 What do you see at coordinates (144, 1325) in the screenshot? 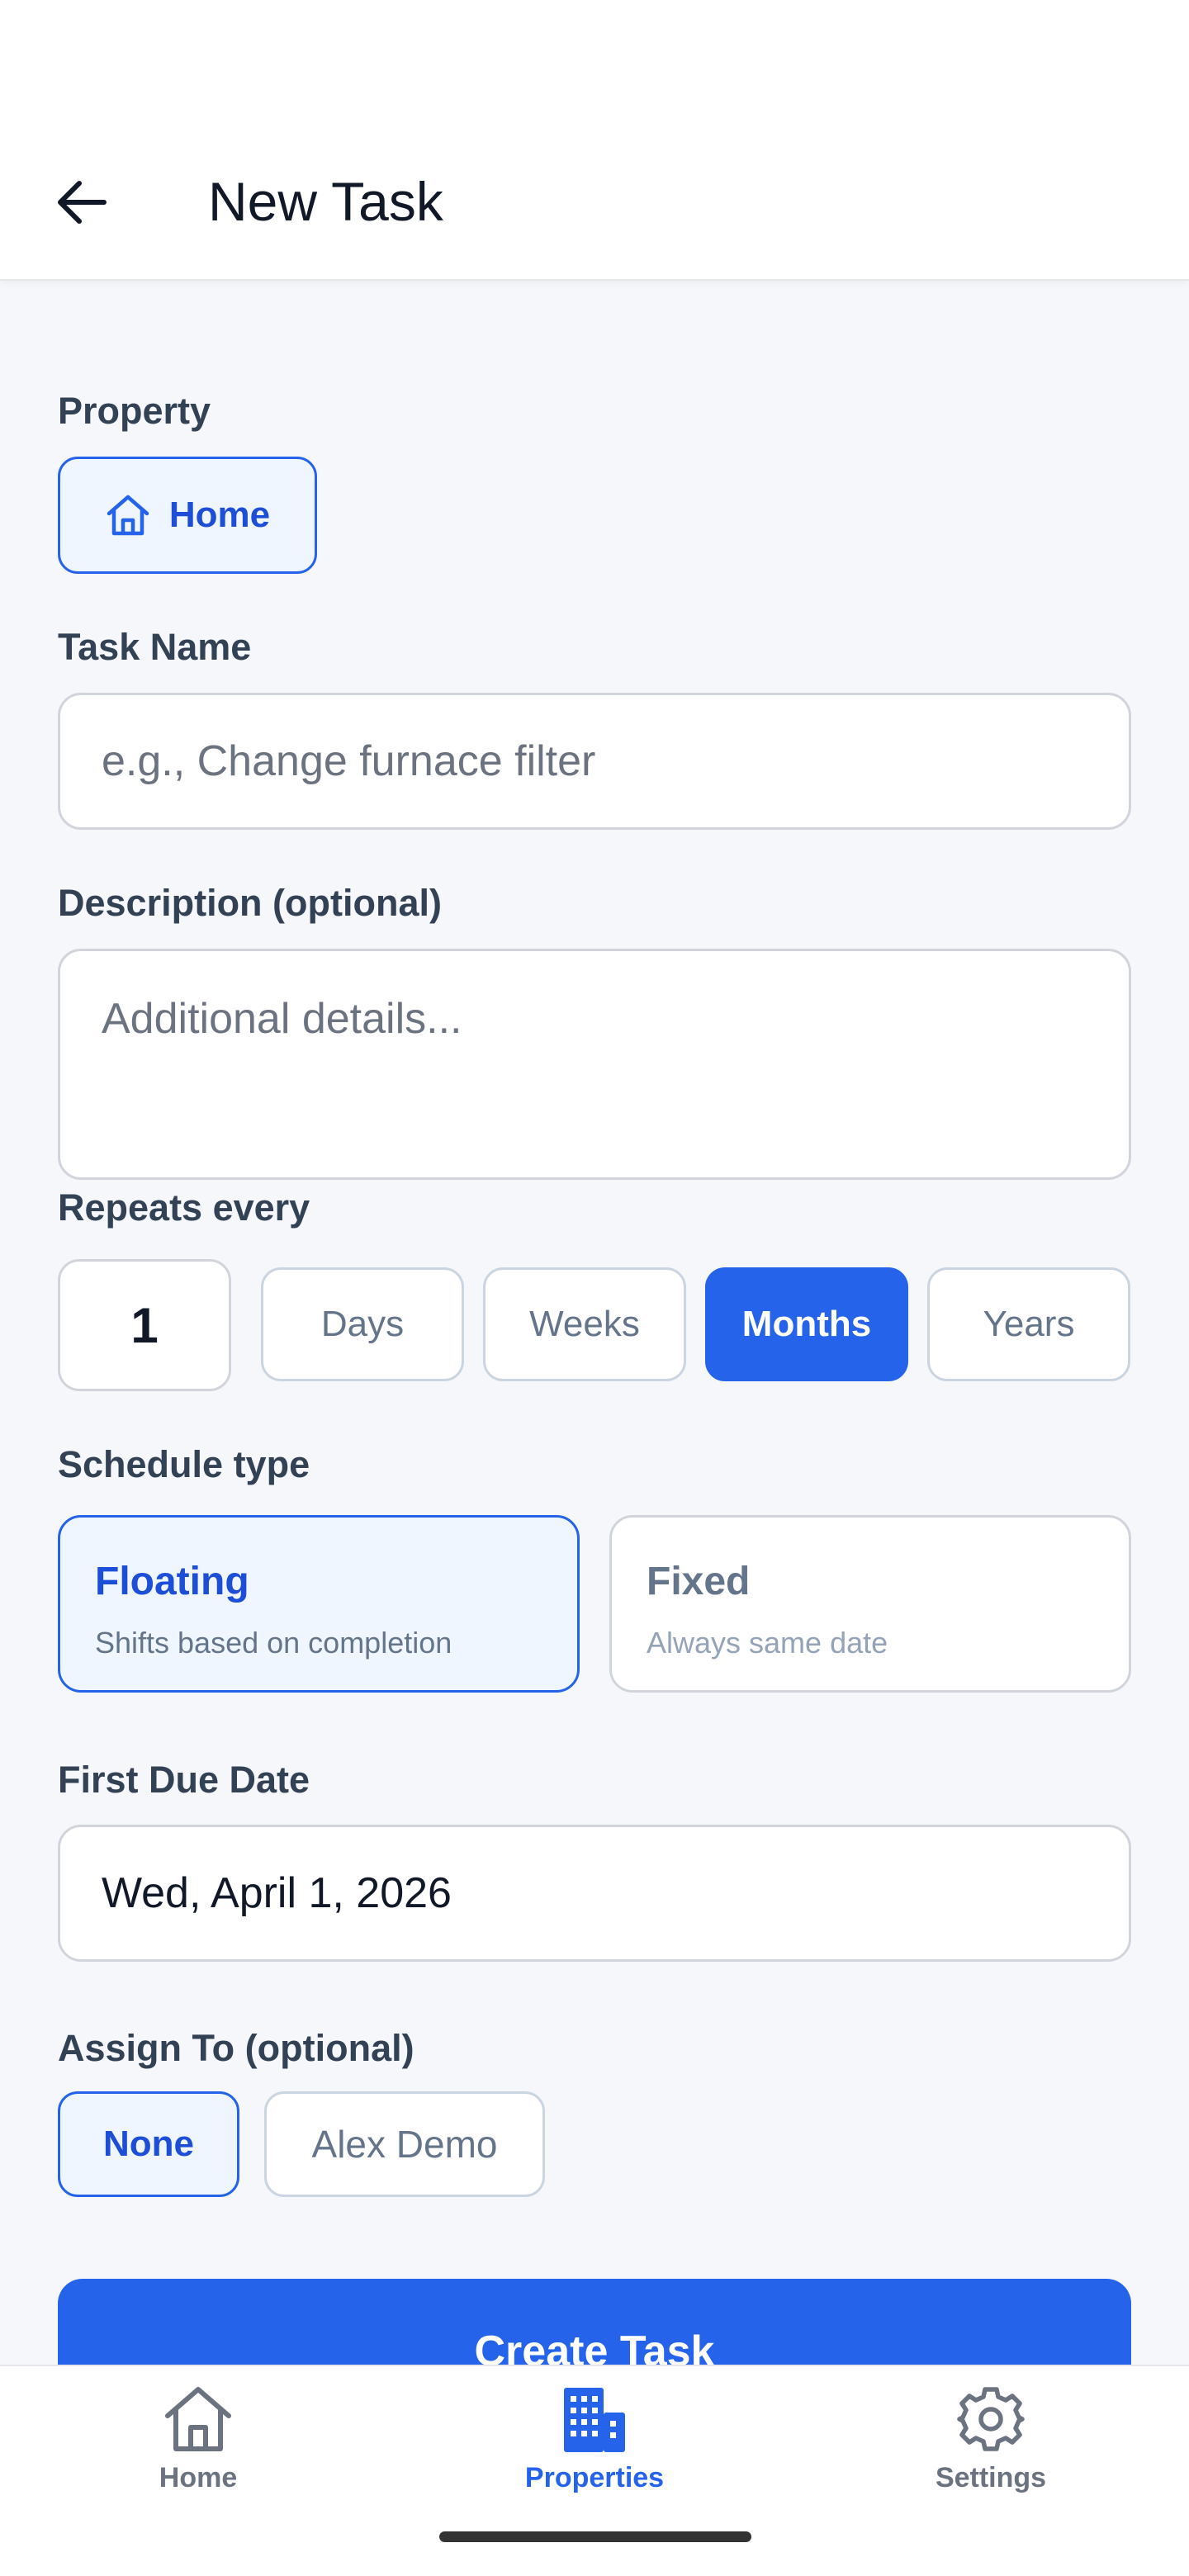
I see `repeat-count-input: 1` at bounding box center [144, 1325].